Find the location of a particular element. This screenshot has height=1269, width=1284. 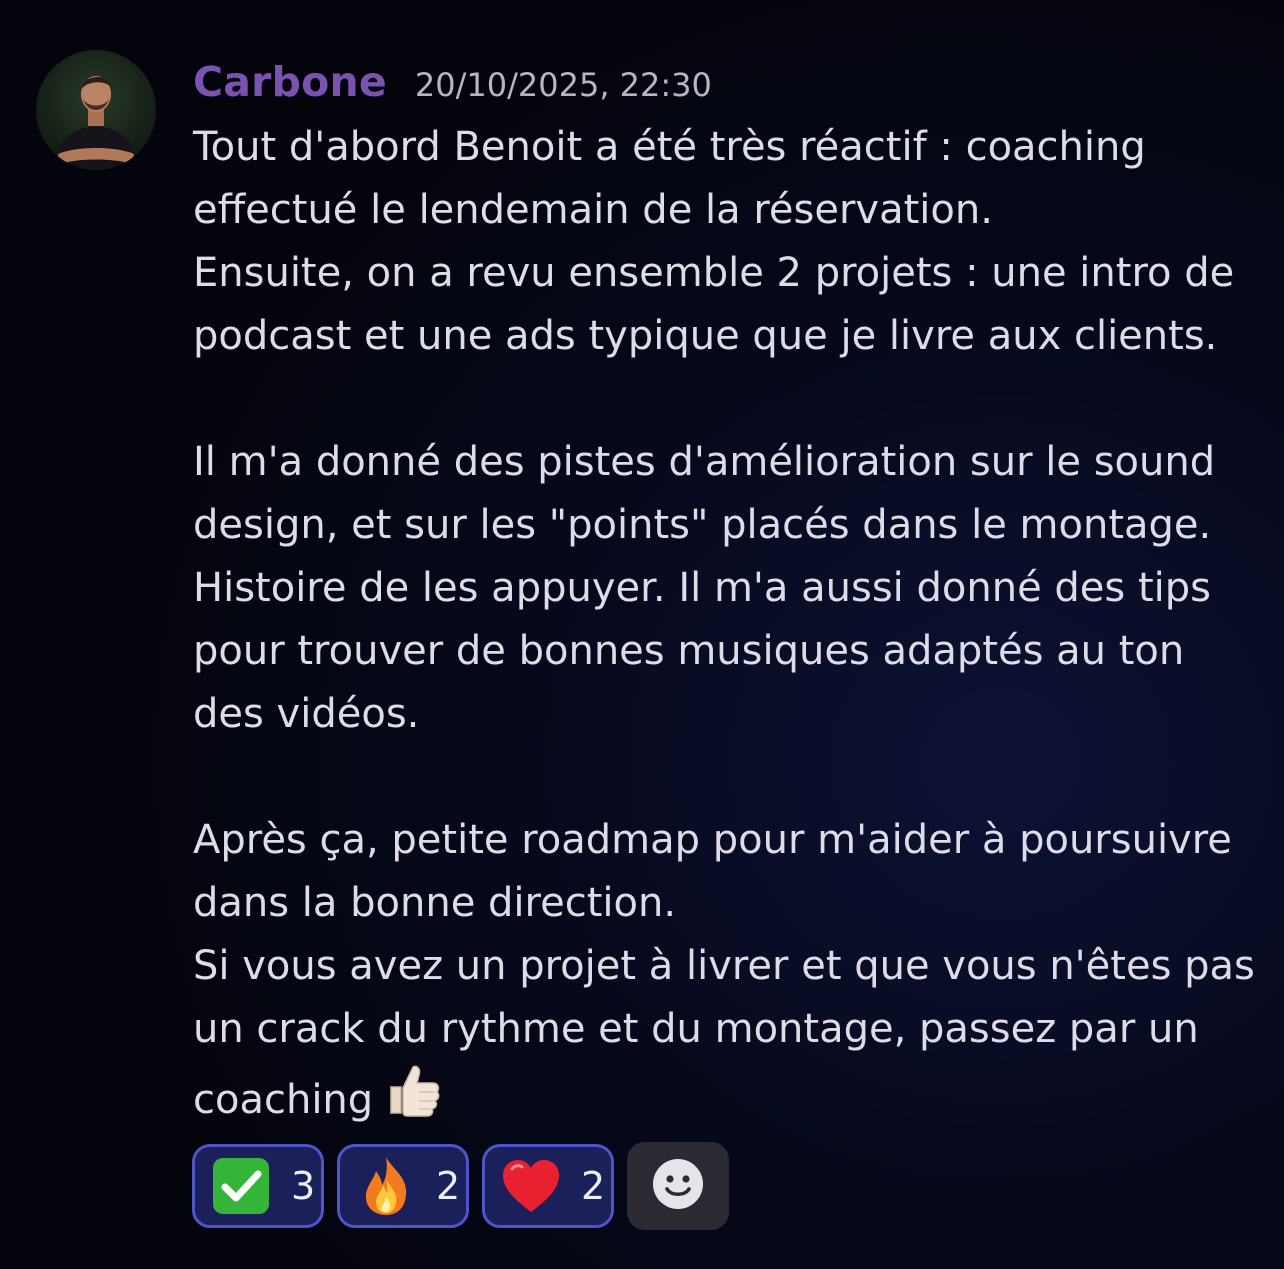

message-line: coaching is located at coordinates (283, 1100).